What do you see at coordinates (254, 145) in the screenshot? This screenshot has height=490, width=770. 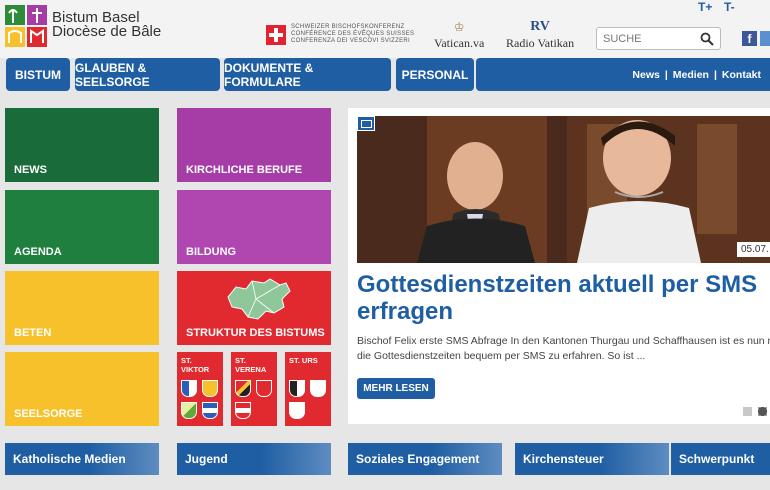 I see `tile-kirchliche-berufe: KIRCHLICHE BERUFE` at bounding box center [254, 145].